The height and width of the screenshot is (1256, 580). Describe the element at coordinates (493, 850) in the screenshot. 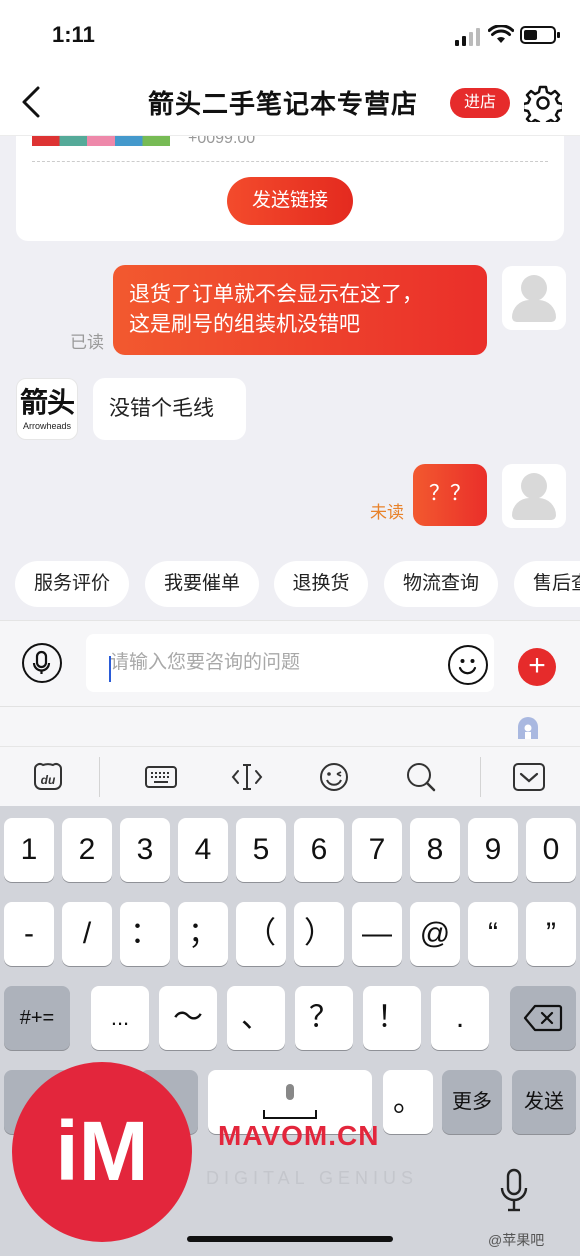

I see `key-9: 9` at that location.